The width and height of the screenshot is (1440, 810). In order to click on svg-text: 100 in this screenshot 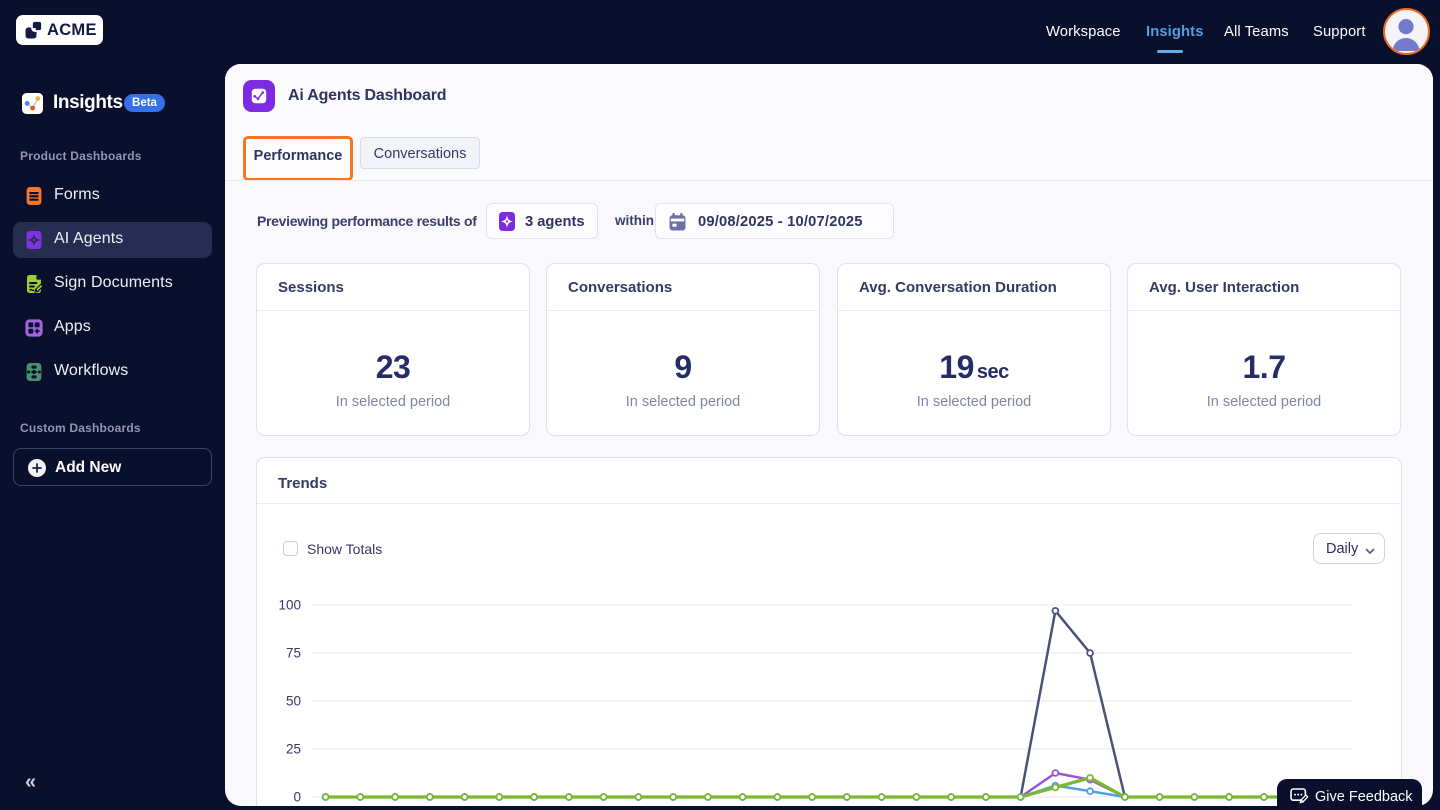, I will do `click(289, 605)`.